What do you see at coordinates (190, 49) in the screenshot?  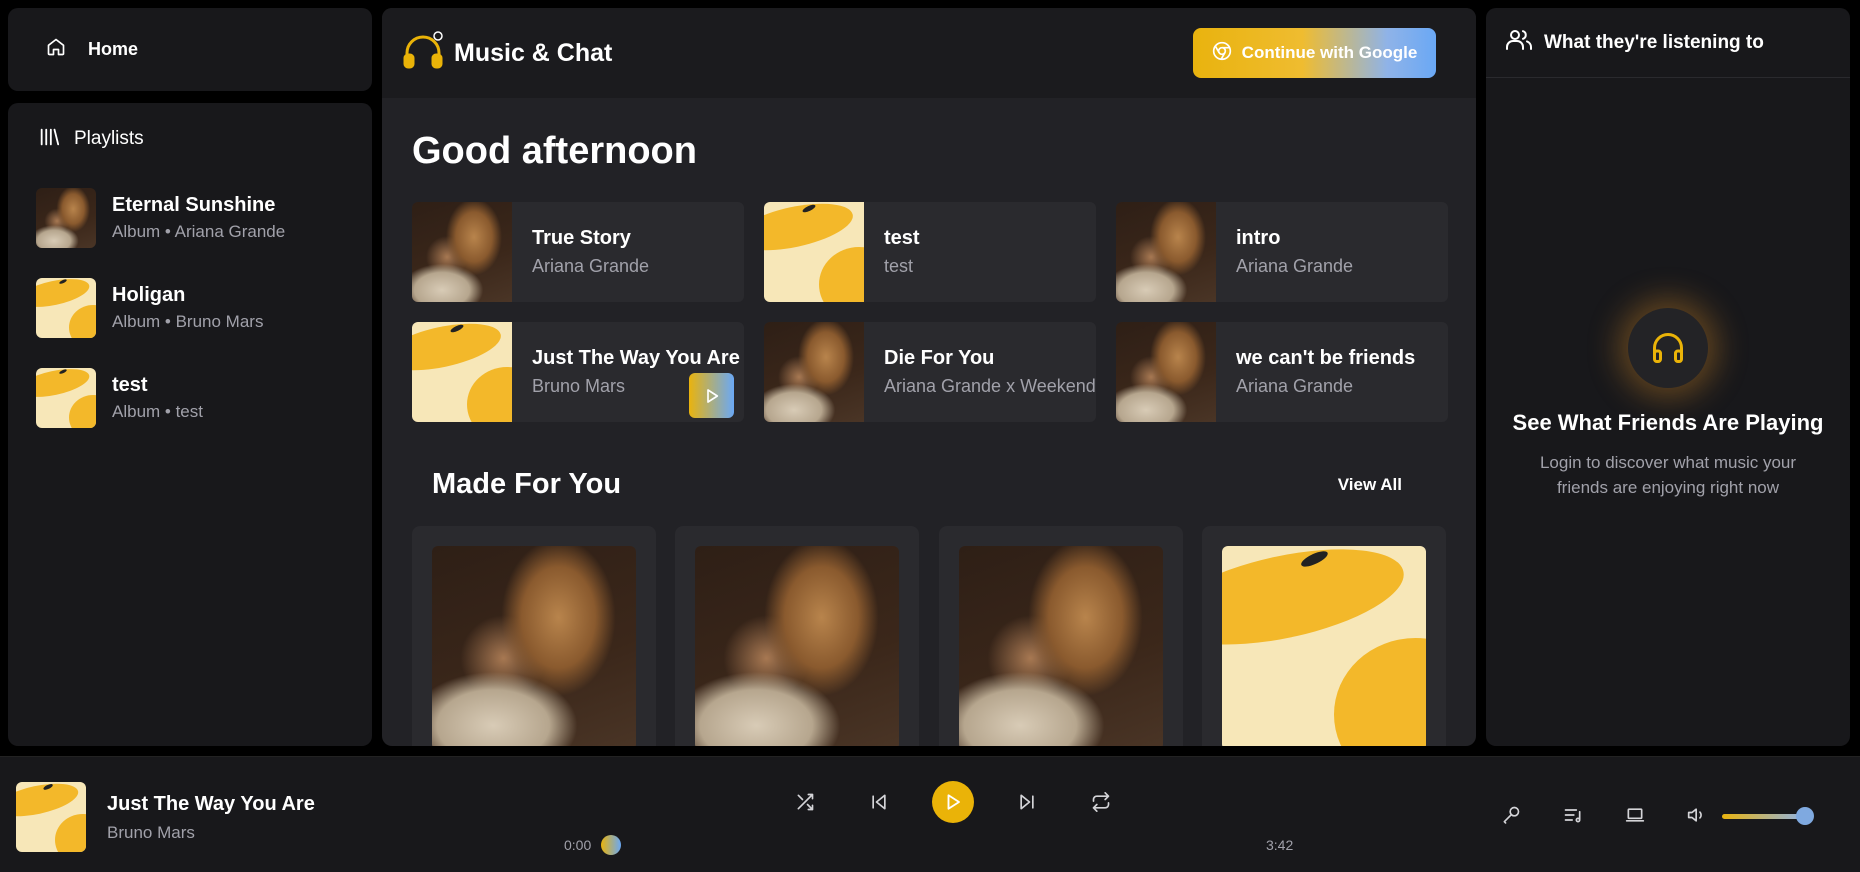 I see `nav-home: Home` at bounding box center [190, 49].